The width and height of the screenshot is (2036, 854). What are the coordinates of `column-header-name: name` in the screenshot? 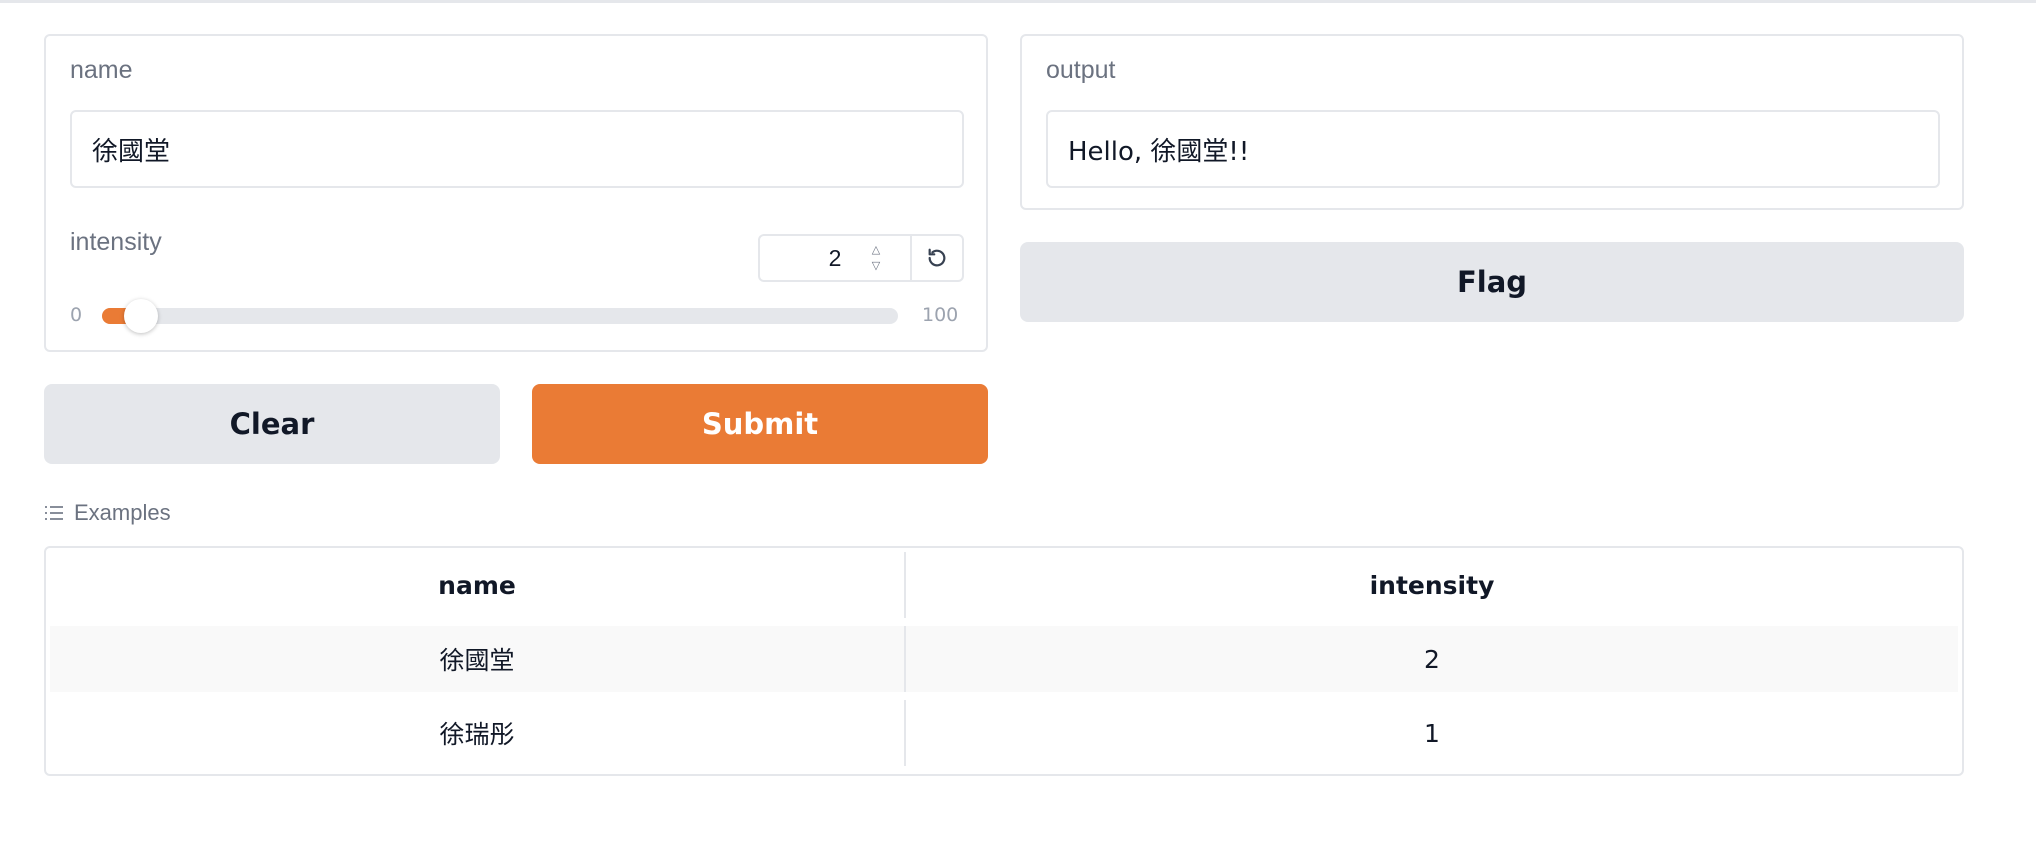 It's located at (478, 585).